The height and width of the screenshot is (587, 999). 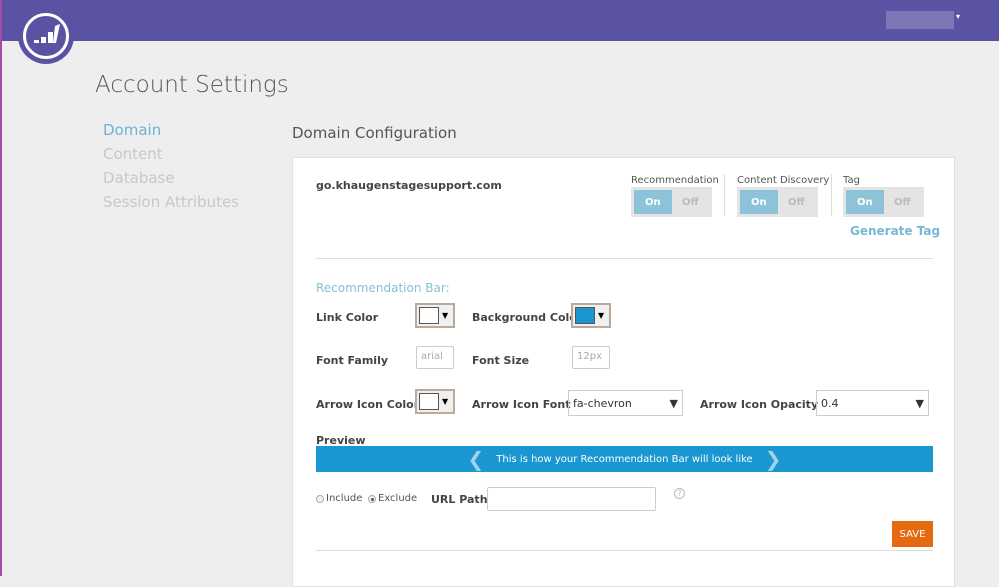 What do you see at coordinates (773, 459) in the screenshot?
I see `chevron-right-icon: ❯` at bounding box center [773, 459].